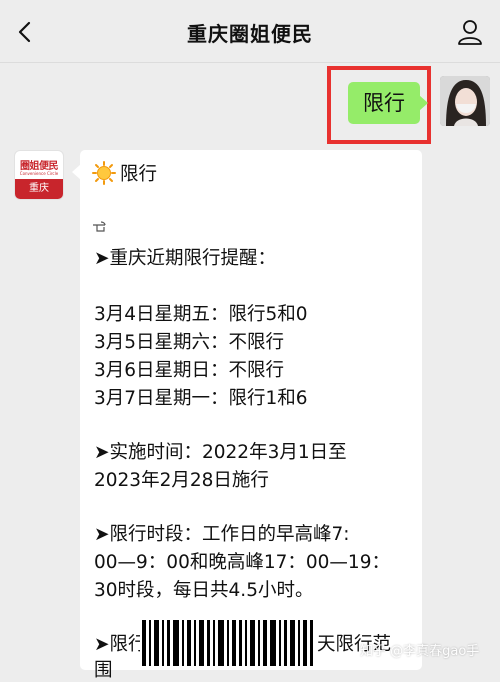 The image size is (500, 682). What do you see at coordinates (470, 32) in the screenshot?
I see `user-profile-icon` at bounding box center [470, 32].